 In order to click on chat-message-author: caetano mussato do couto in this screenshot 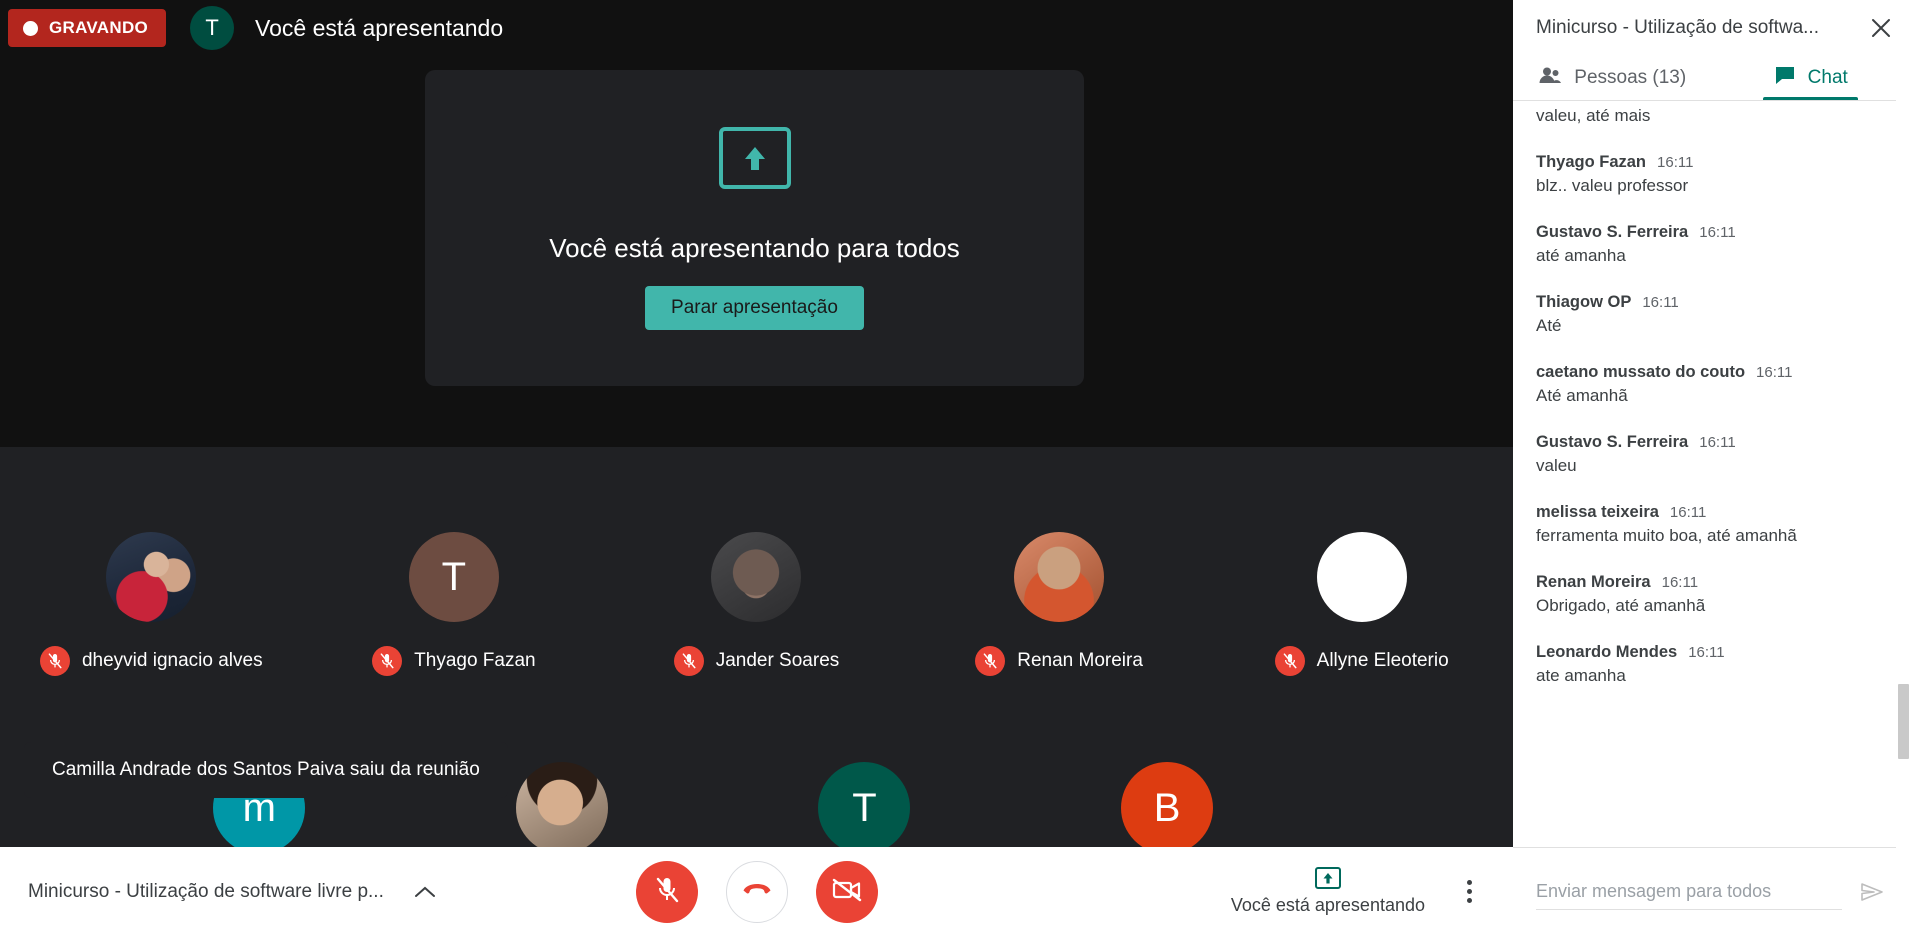, I will do `click(1641, 371)`.